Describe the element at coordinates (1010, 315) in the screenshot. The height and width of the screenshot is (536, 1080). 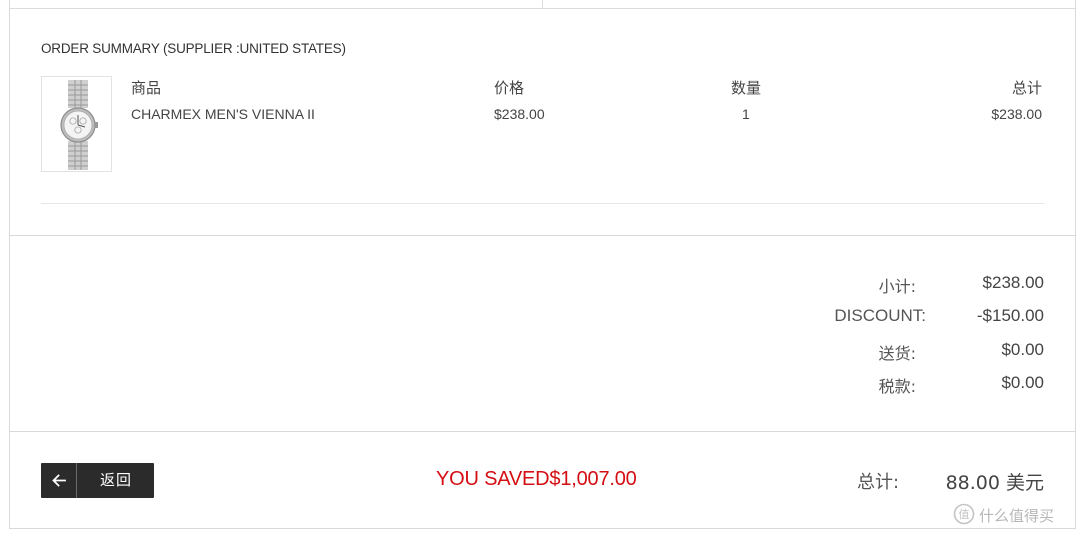
I see `discount-value: -$150.00` at that location.